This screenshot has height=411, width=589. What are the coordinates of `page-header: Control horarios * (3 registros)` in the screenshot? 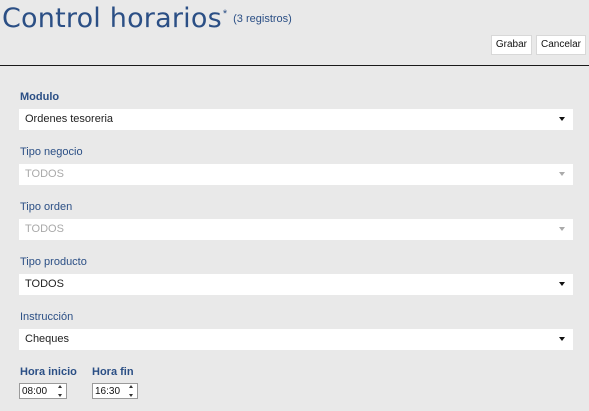 It's located at (147, 18).